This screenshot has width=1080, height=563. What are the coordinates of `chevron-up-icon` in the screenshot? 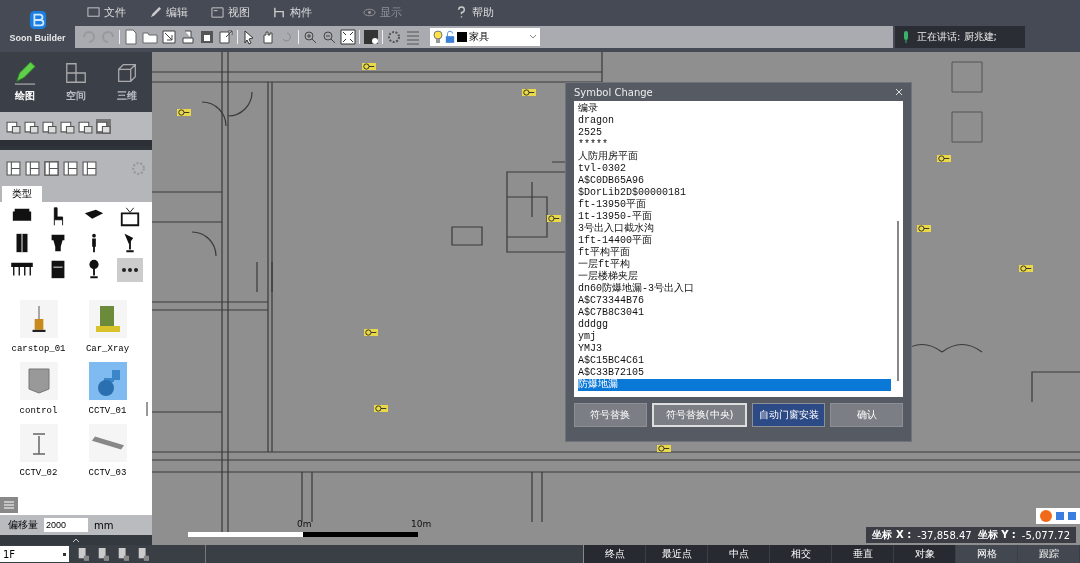 It's located at (76, 540).